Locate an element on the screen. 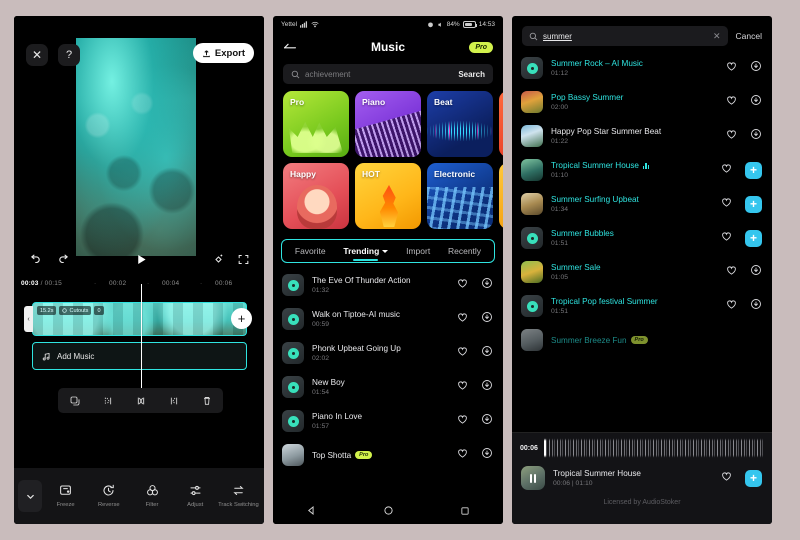 This screenshot has width=800, height=540. search-button: Search is located at coordinates (471, 74).